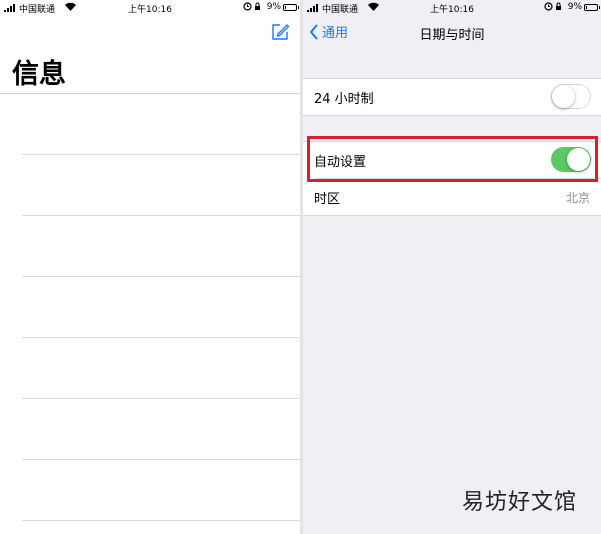 This screenshot has height=534, width=601. I want to click on hour24-label: 24 小时制, so click(344, 99).